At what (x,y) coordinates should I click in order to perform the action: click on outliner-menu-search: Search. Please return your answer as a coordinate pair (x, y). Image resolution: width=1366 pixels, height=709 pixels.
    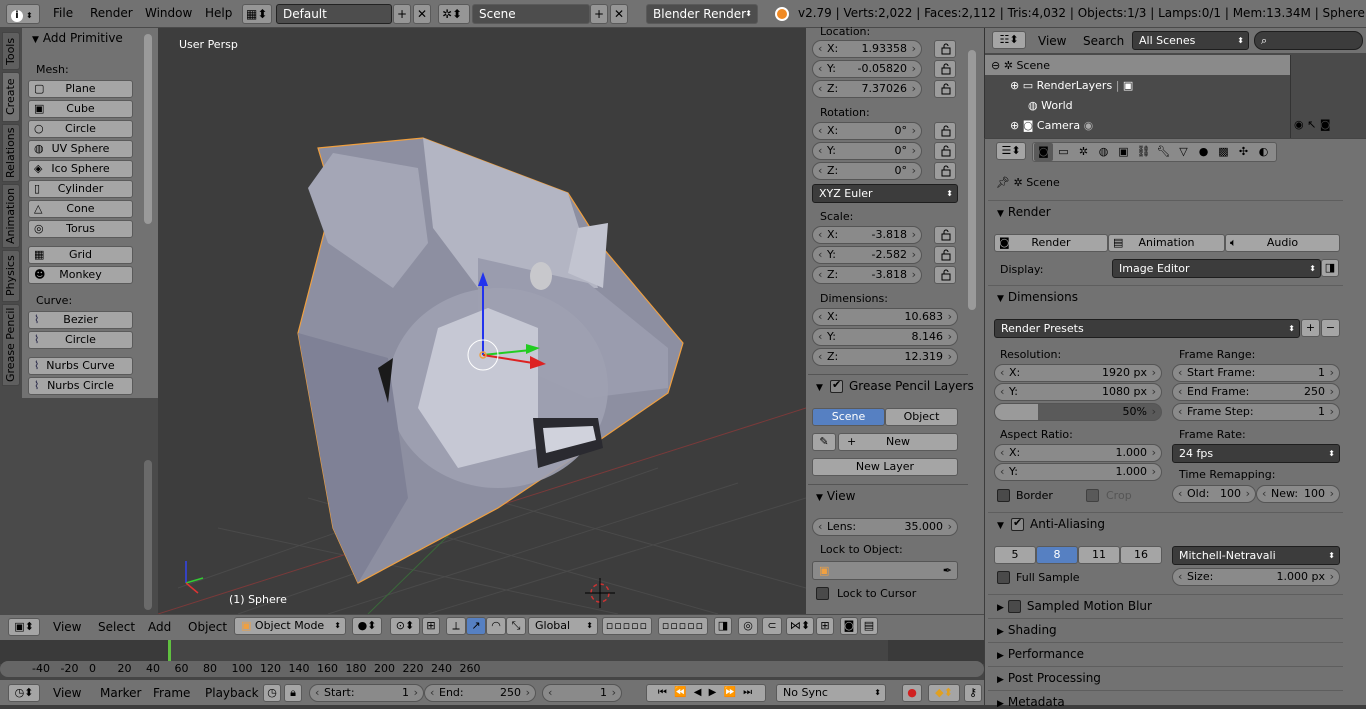
    Looking at the image, I should click on (1103, 41).